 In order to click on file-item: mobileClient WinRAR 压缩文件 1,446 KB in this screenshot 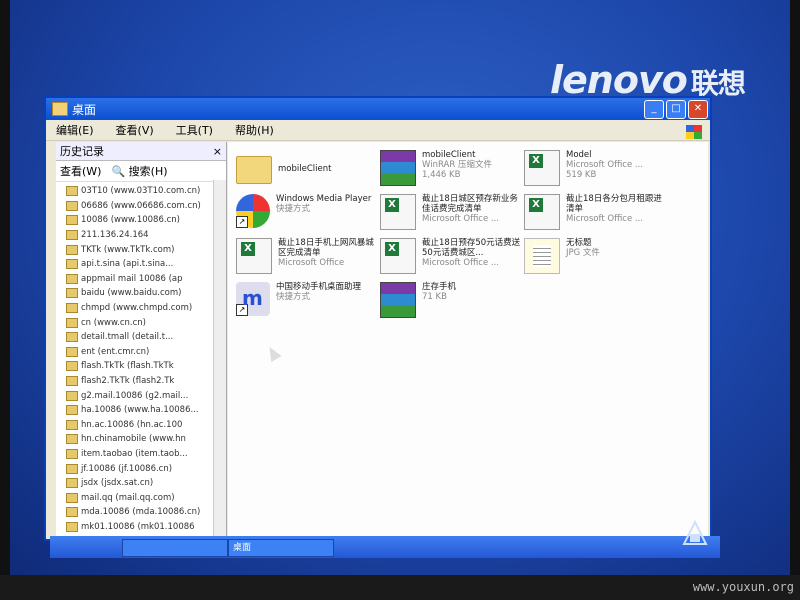, I will do `click(452, 171)`.